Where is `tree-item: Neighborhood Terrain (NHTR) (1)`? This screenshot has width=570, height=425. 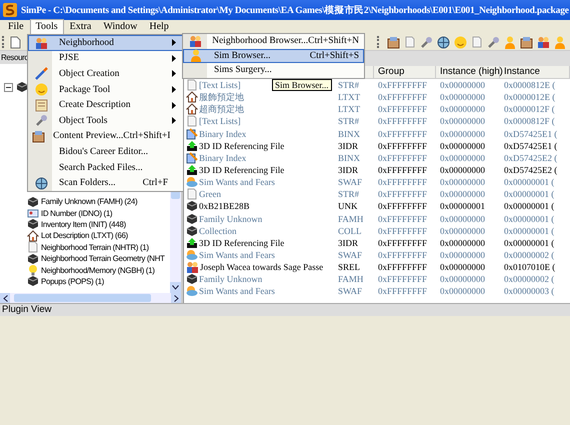 tree-item: Neighborhood Terrain (NHTR) (1) is located at coordinates (95, 247).